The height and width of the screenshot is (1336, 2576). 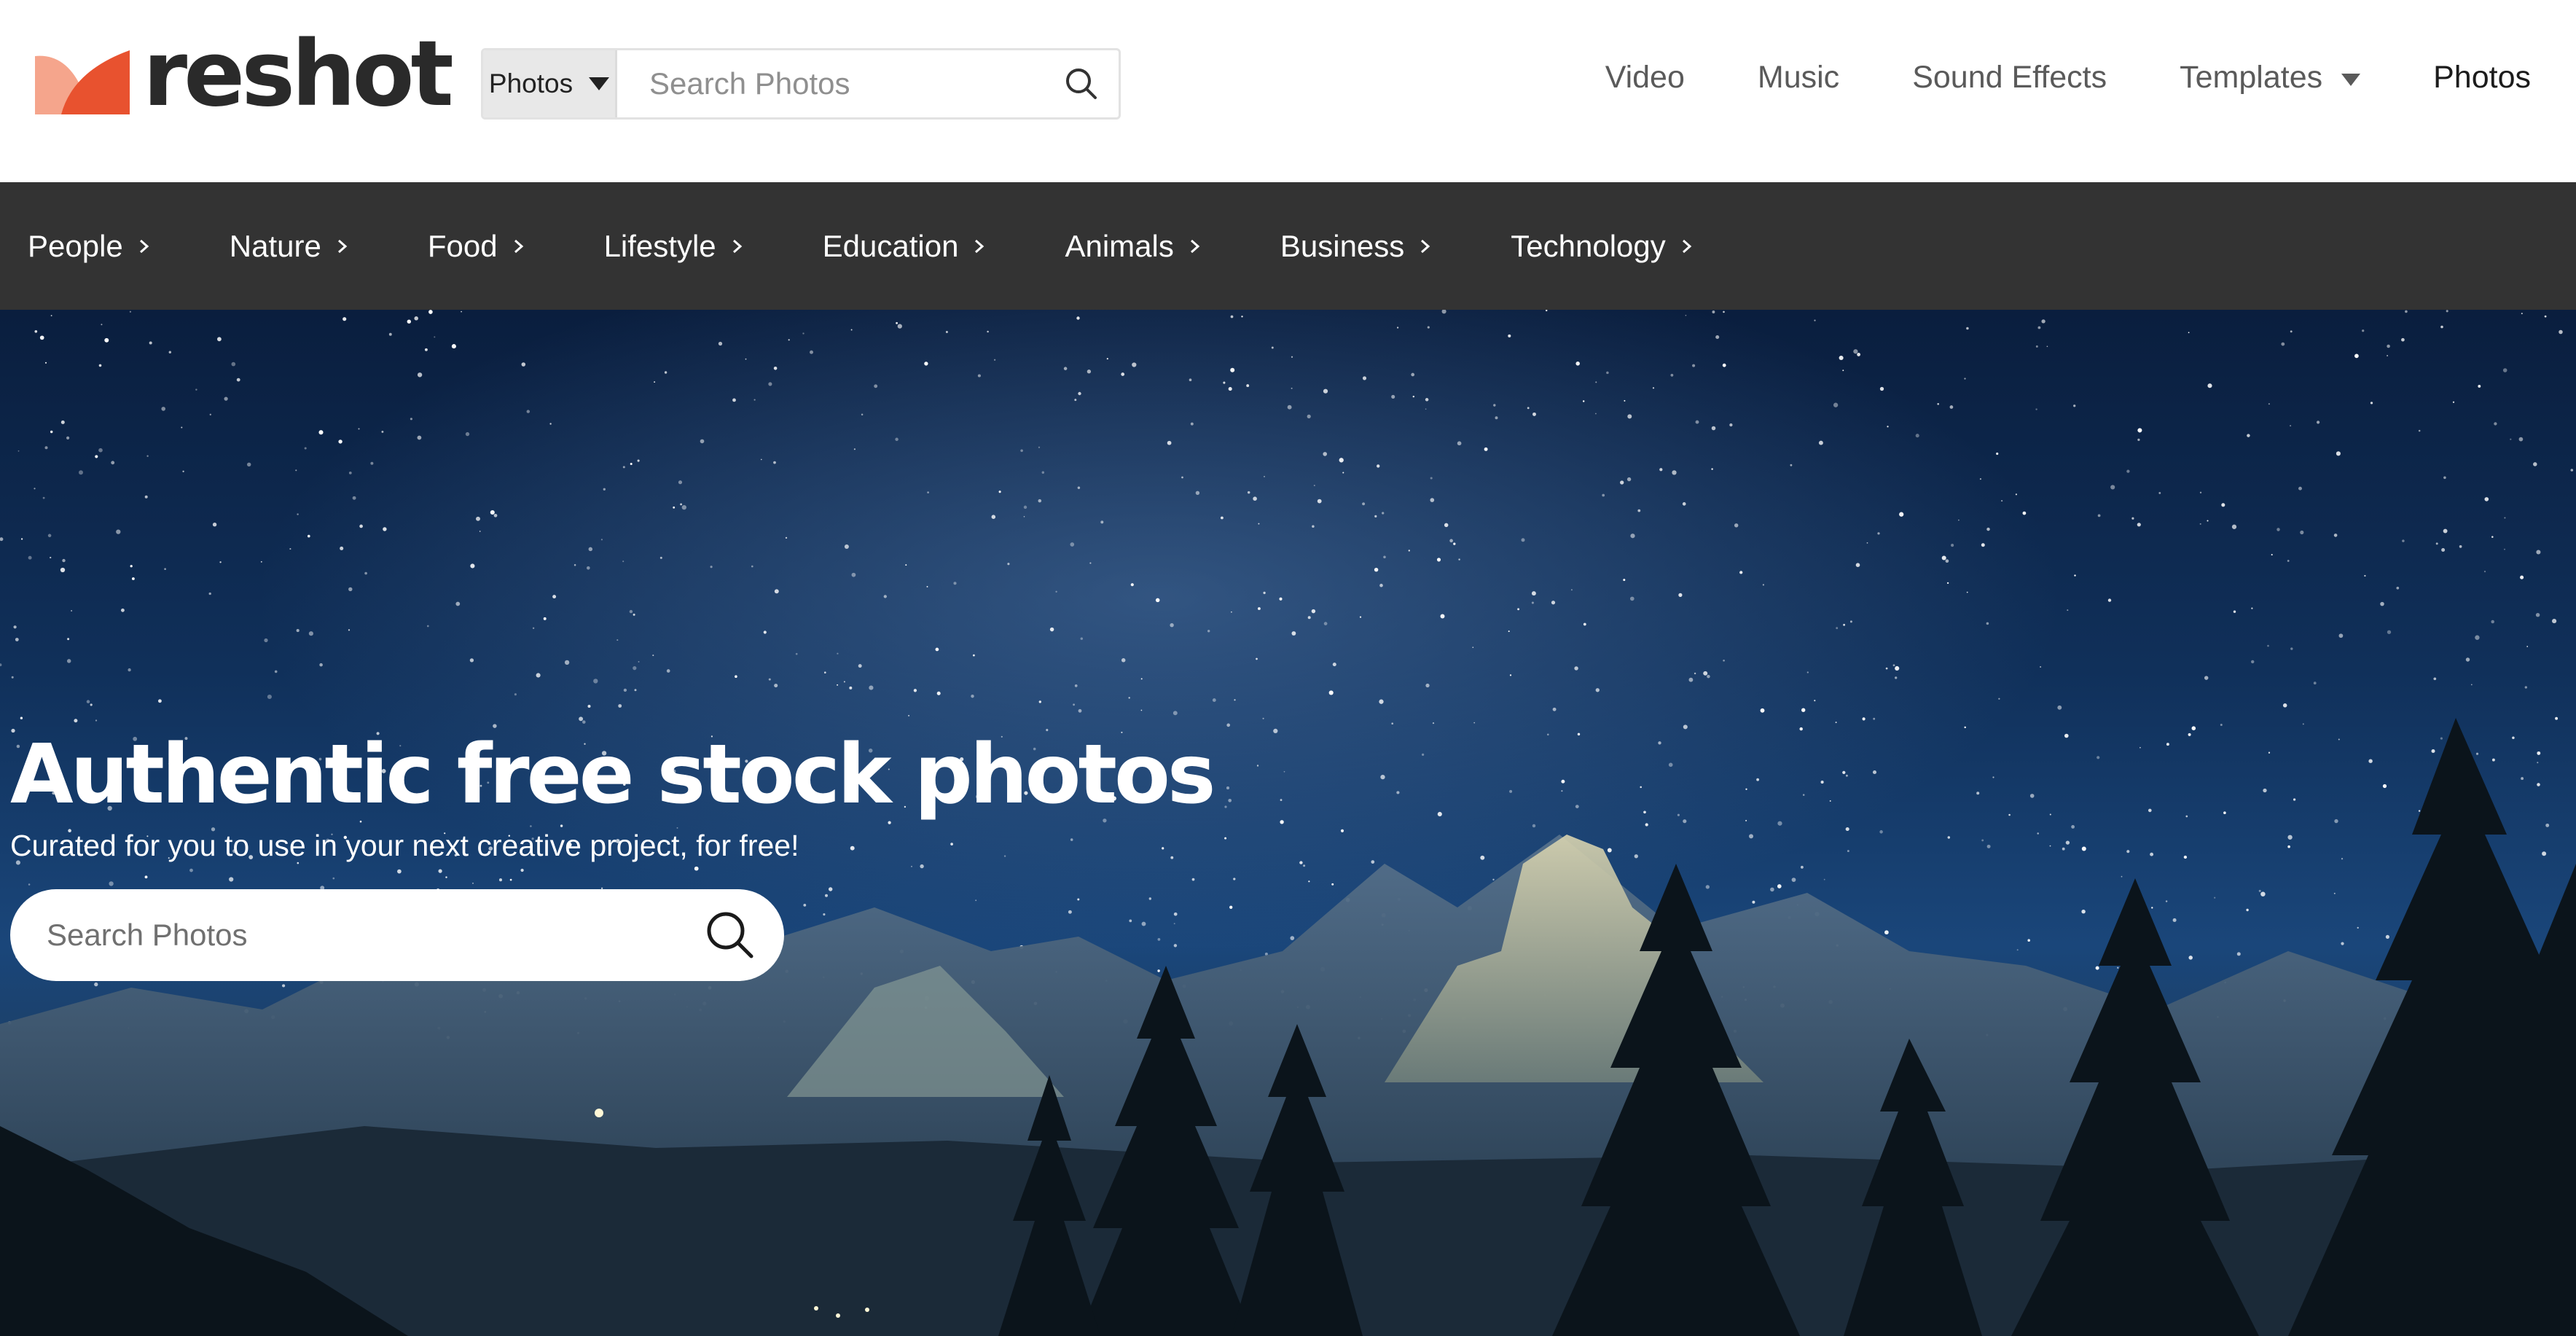 What do you see at coordinates (373, 934) in the screenshot?
I see `hero-search-input` at bounding box center [373, 934].